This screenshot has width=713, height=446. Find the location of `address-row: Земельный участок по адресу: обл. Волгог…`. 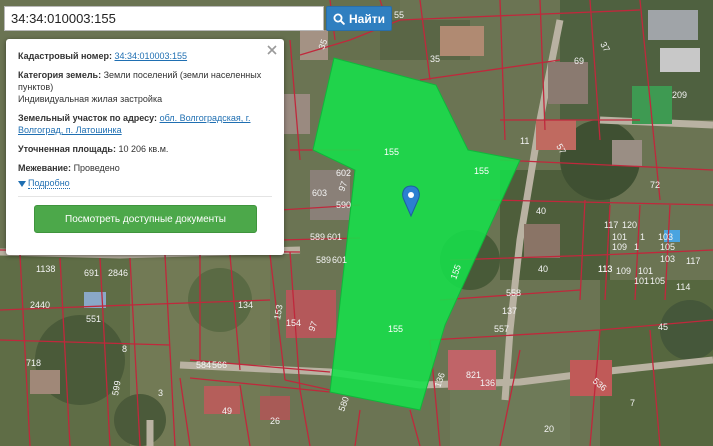

address-row: Земельный участок по адресу: обл. Волгог… is located at coordinates (145, 124).